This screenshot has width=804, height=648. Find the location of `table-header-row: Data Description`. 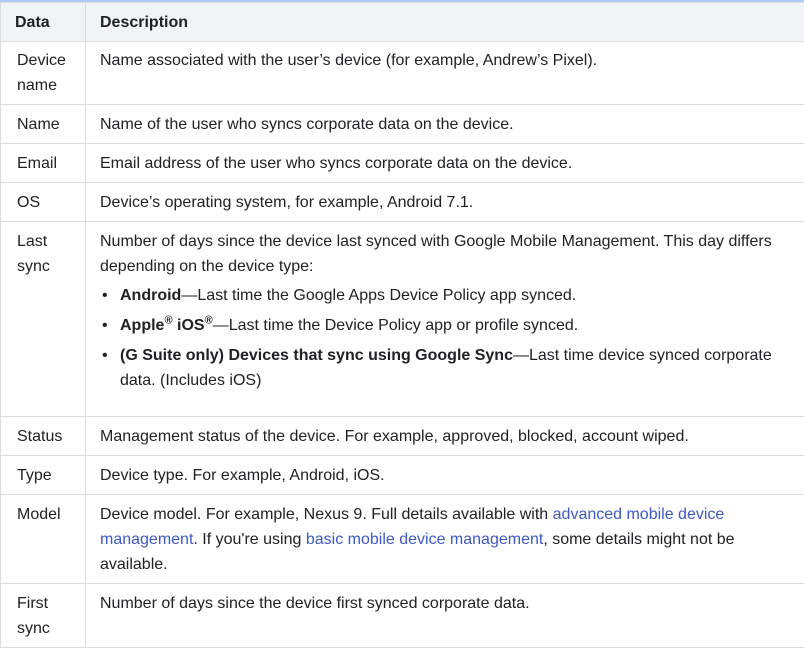

table-header-row: Data Description is located at coordinates (402, 22).